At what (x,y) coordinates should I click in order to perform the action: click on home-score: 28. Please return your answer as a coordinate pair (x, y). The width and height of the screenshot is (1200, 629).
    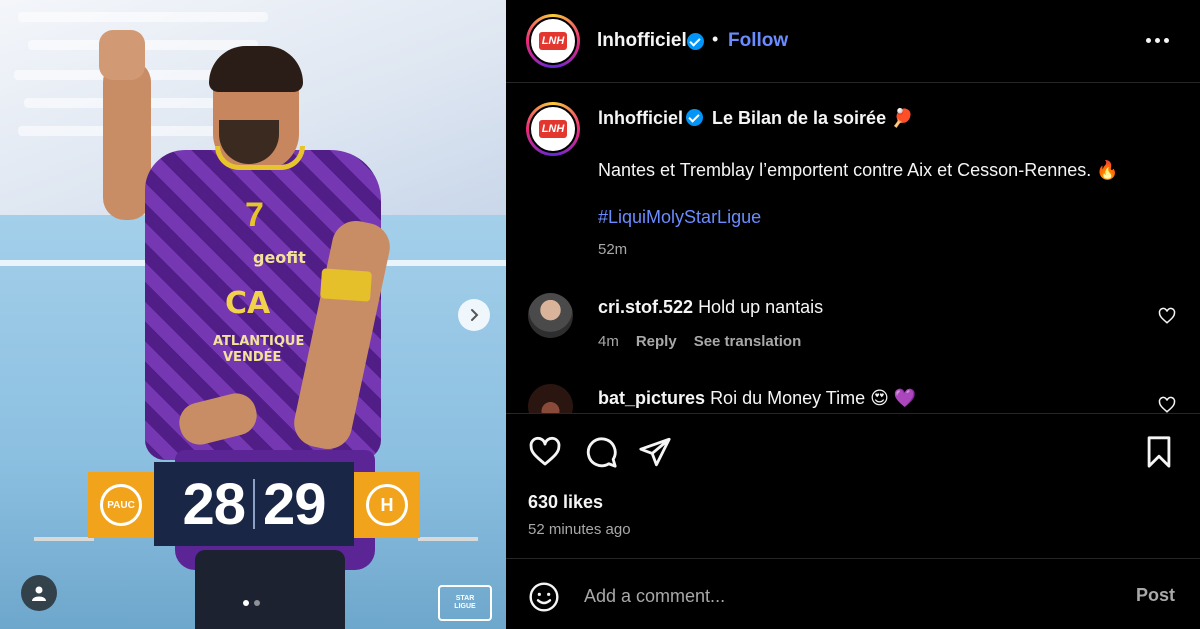
    Looking at the image, I should click on (214, 504).